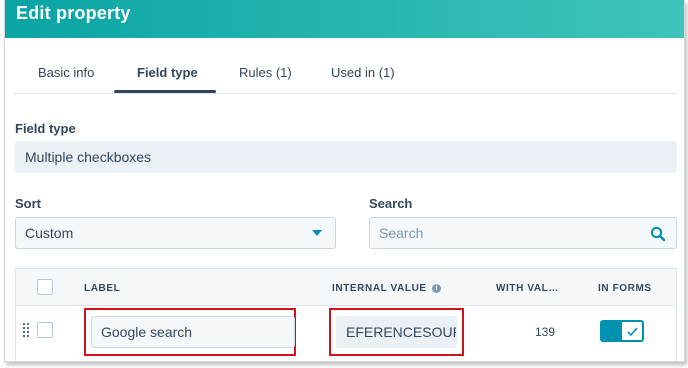  I want to click on field-type-label: Field type, so click(45, 128).